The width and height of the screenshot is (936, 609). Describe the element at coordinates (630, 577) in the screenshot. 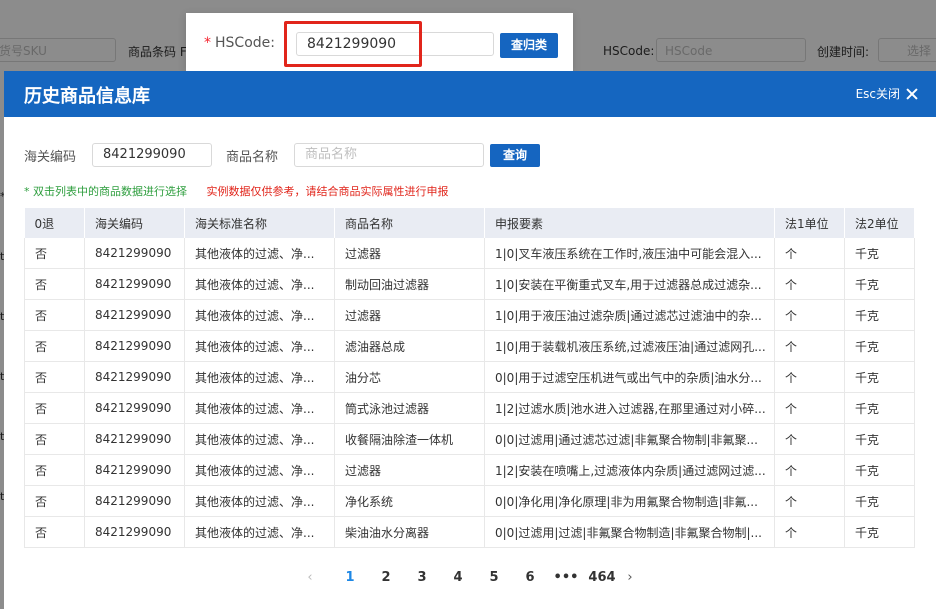

I see `next-page-button: ›` at that location.